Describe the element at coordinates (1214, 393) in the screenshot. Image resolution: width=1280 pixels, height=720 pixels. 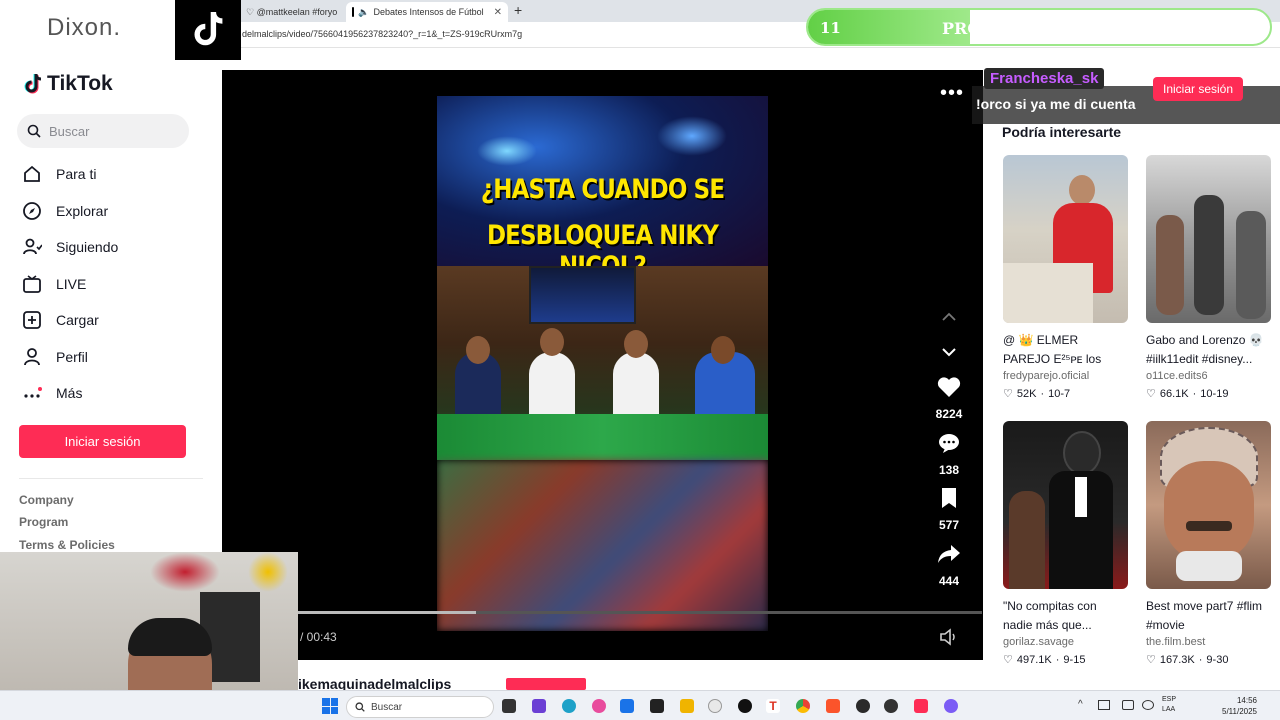
I see `card-date: 10-19` at that location.